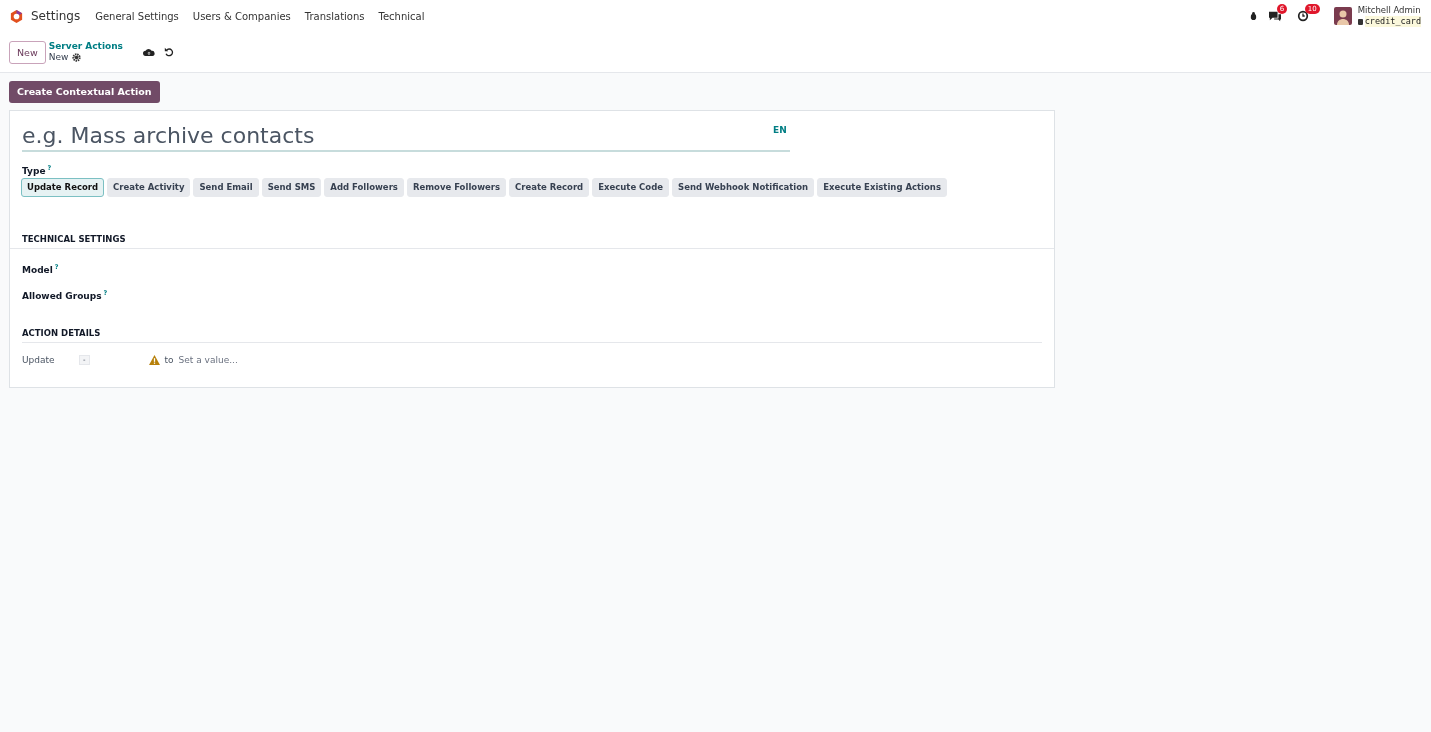 The width and height of the screenshot is (1431, 732). What do you see at coordinates (168, 52) in the screenshot?
I see `discard-icon` at bounding box center [168, 52].